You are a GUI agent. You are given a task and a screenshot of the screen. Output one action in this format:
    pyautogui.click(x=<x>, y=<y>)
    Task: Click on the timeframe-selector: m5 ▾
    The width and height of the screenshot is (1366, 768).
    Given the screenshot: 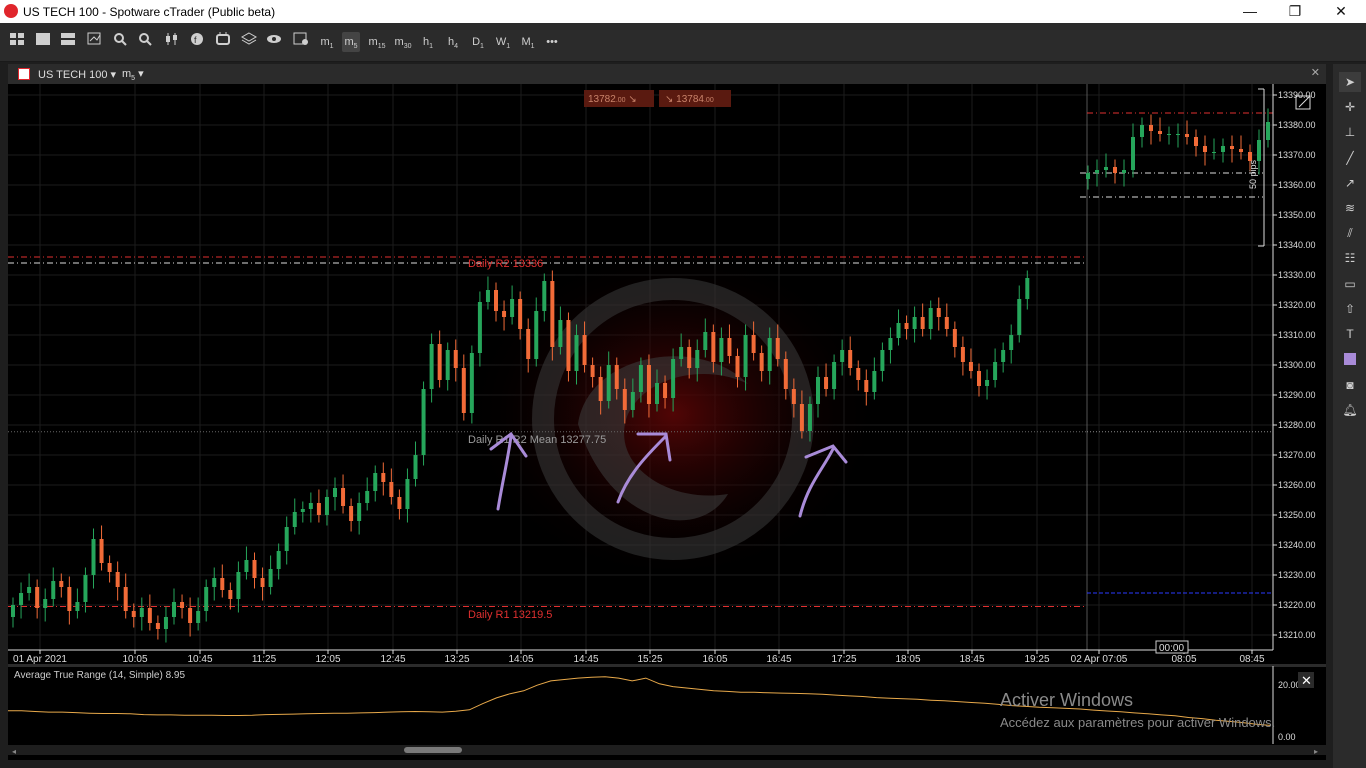 What is the action you would take?
    pyautogui.click(x=133, y=74)
    